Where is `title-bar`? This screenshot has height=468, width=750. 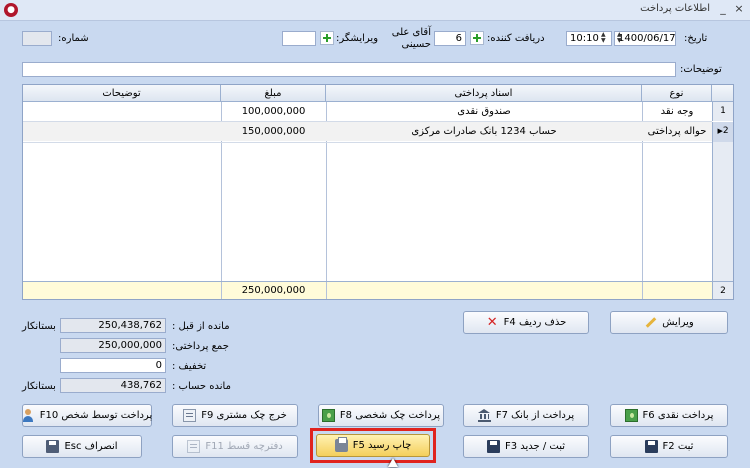
title-bar is located at coordinates (375, 10).